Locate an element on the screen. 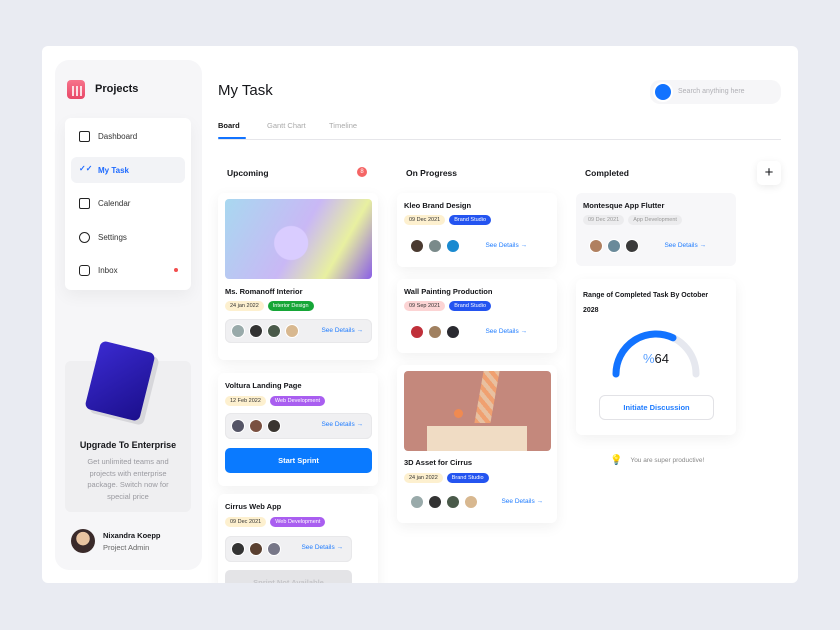  sidebar-item-calendar: Calendar is located at coordinates (128, 203).